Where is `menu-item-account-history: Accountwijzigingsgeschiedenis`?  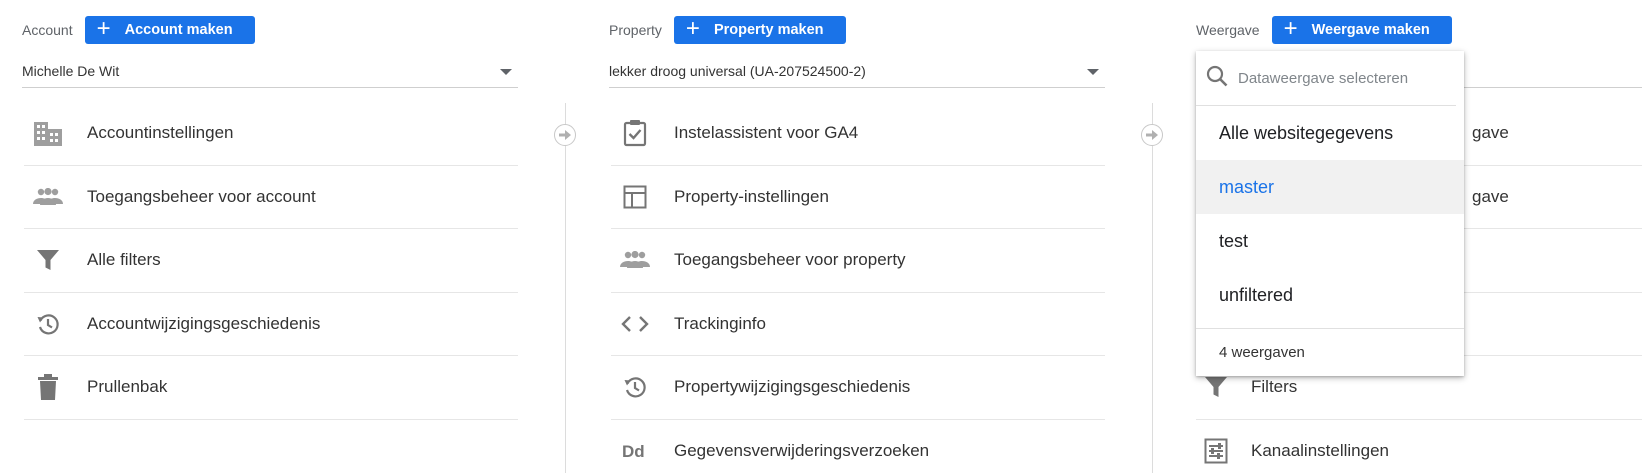
menu-item-account-history: Accountwijzigingsgeschiedenis is located at coordinates (271, 324).